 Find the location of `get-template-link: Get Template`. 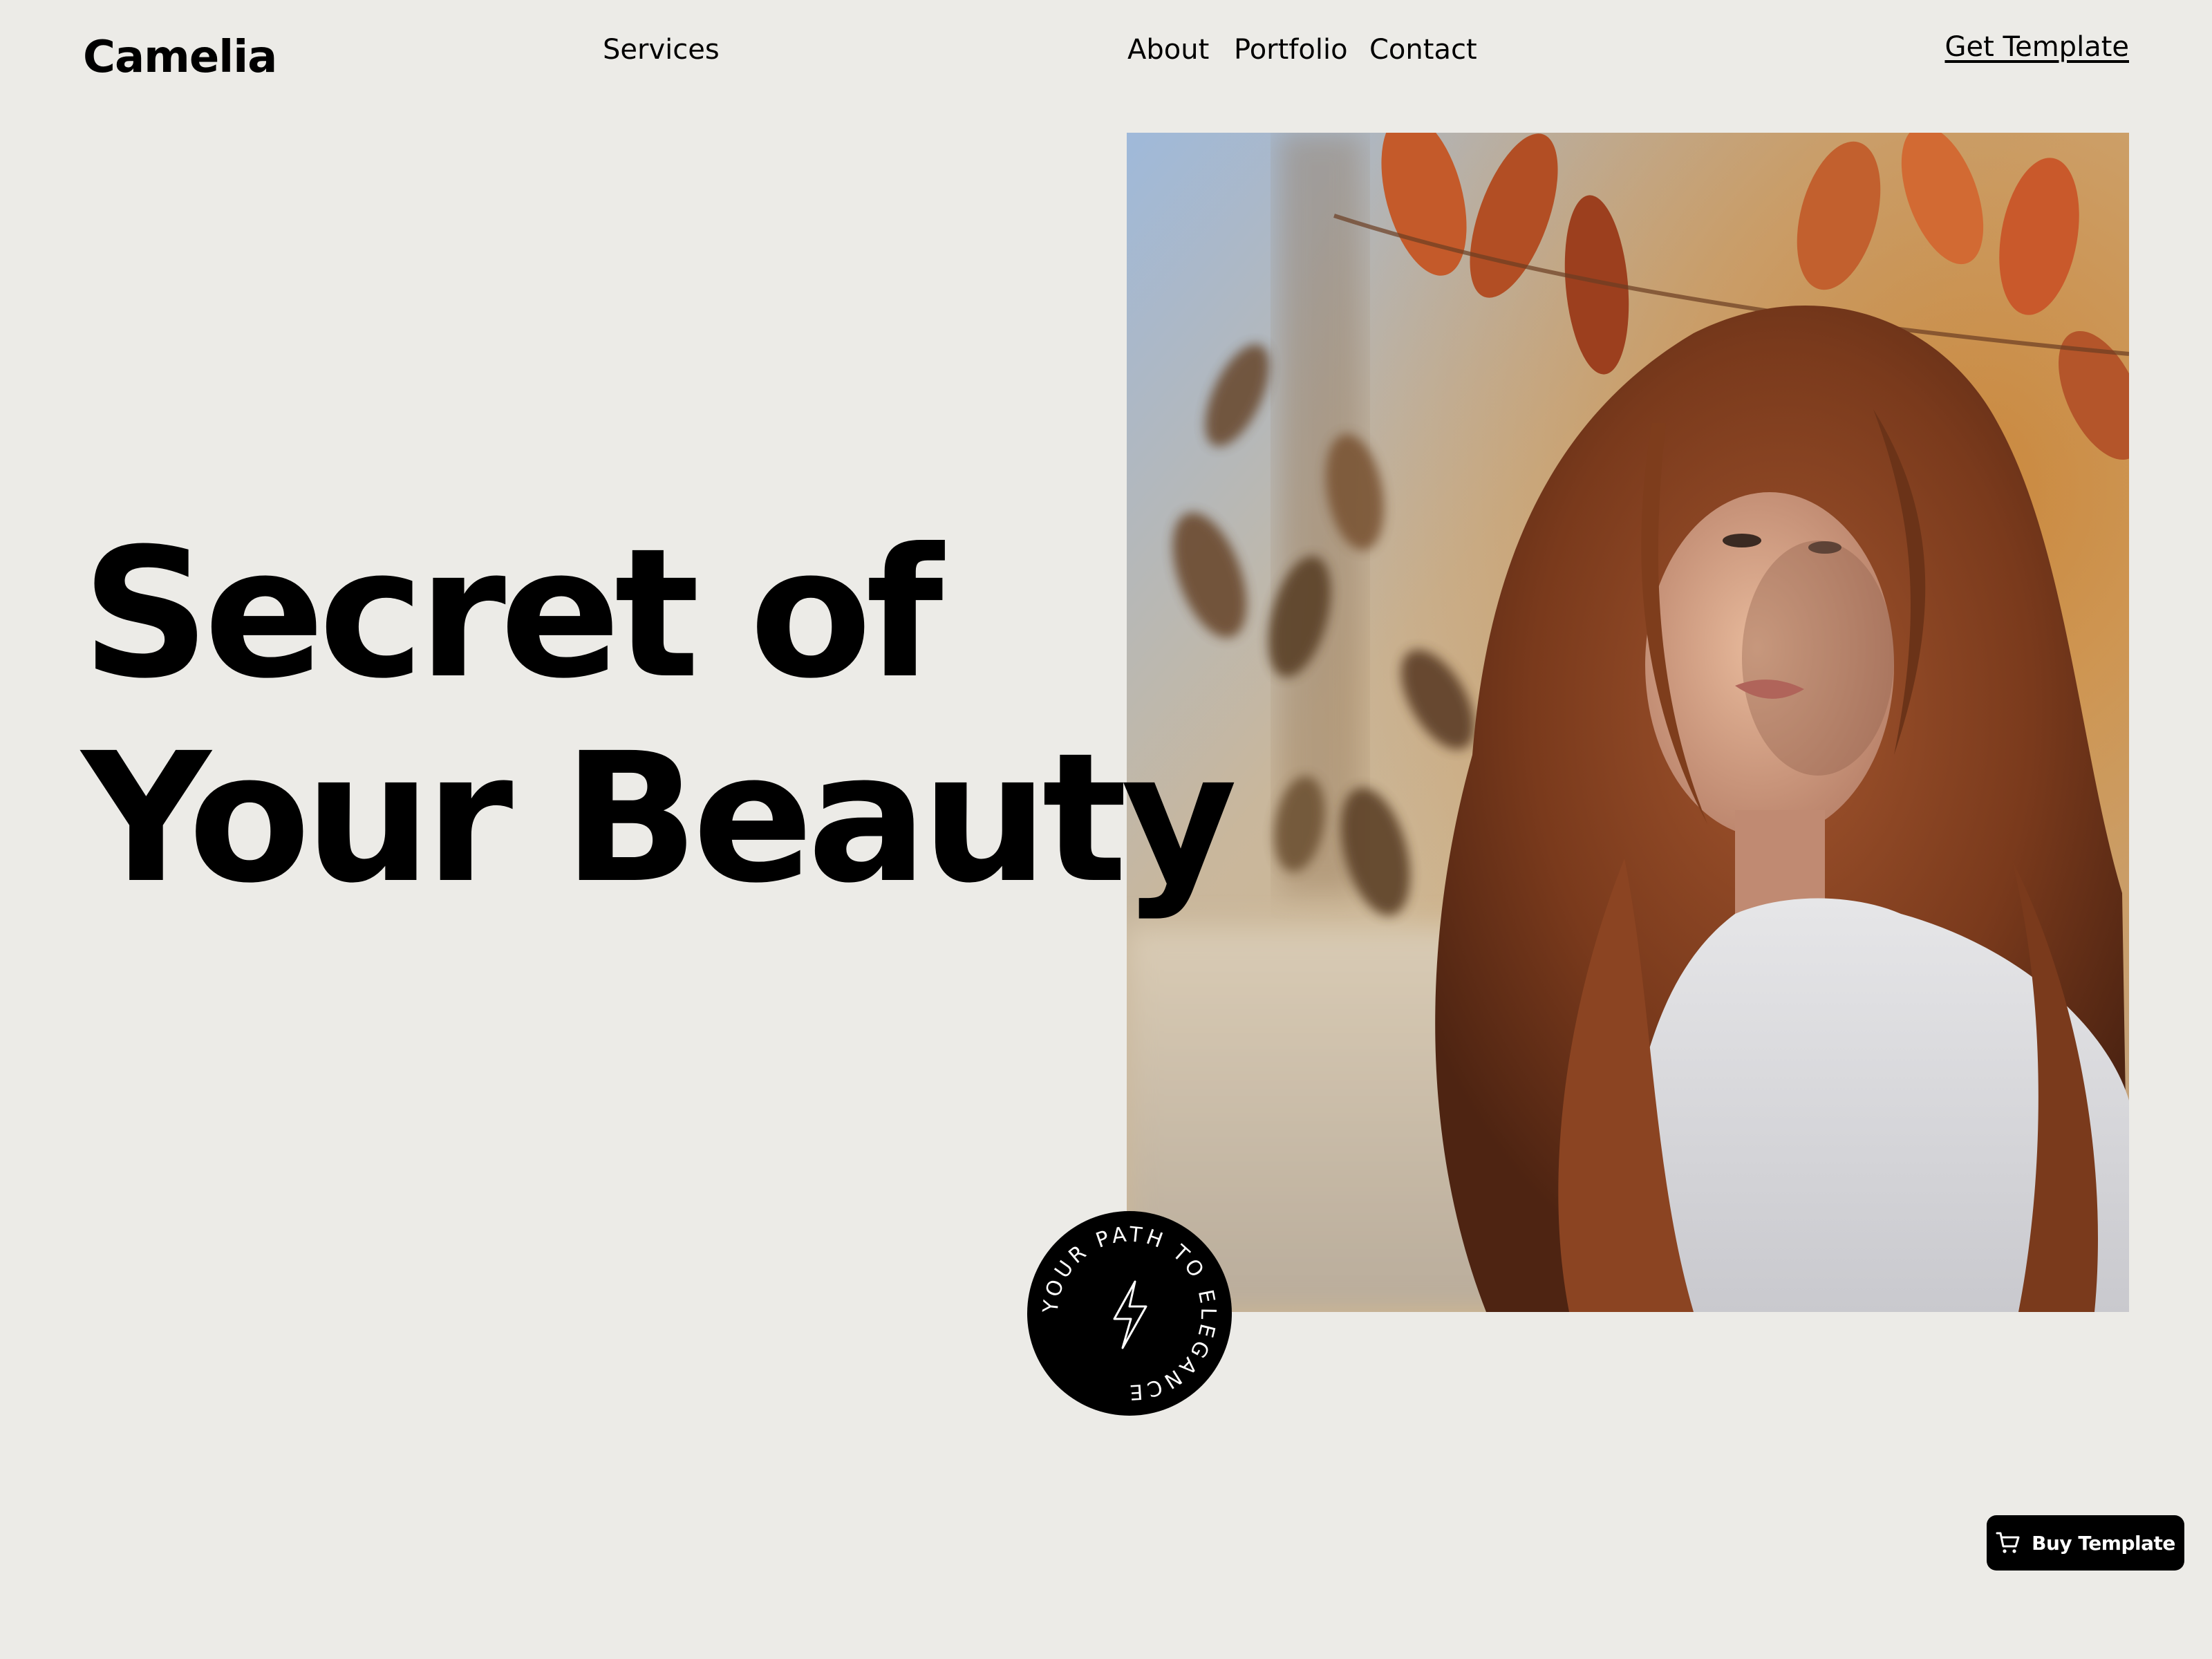

get-template-link: Get Template is located at coordinates (2036, 47).